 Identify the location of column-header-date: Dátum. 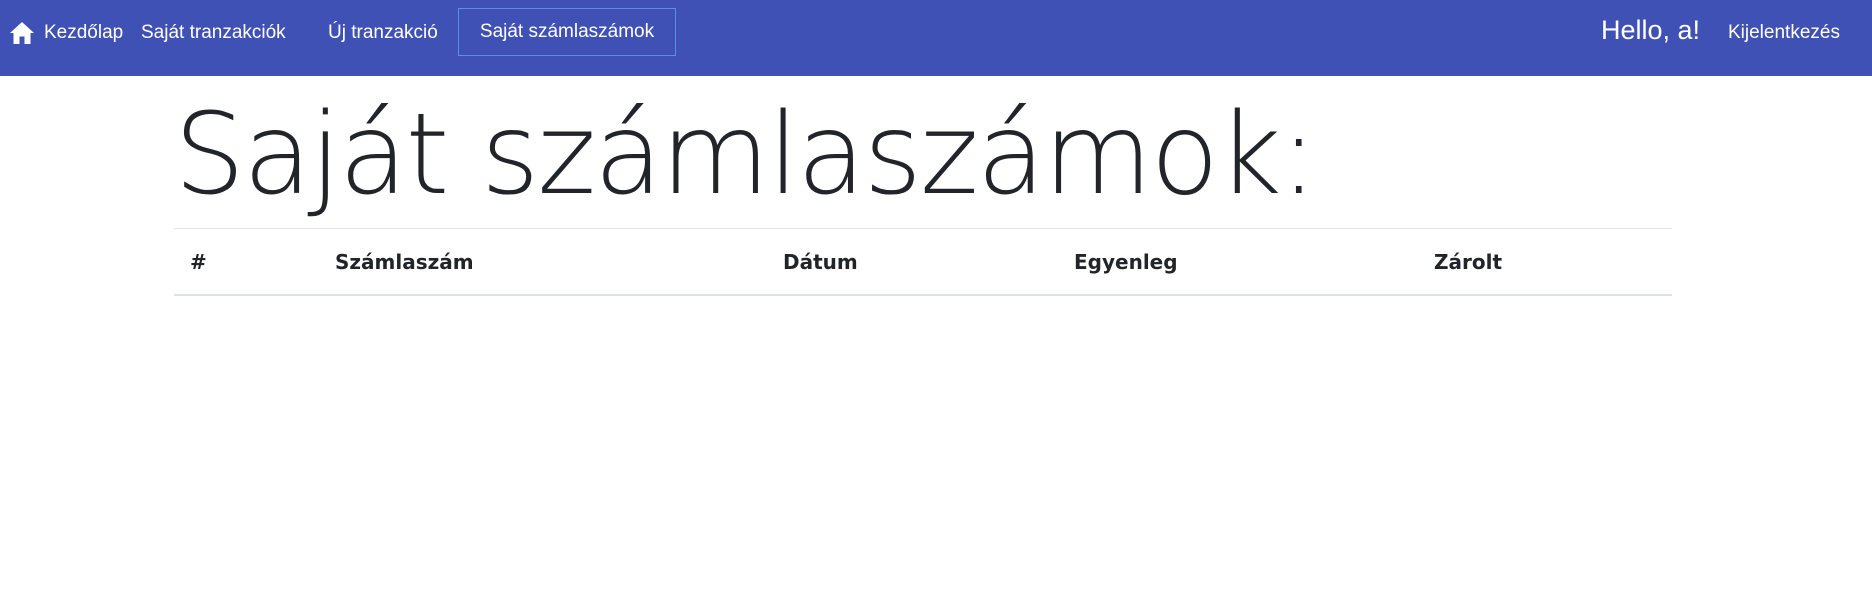
(820, 261).